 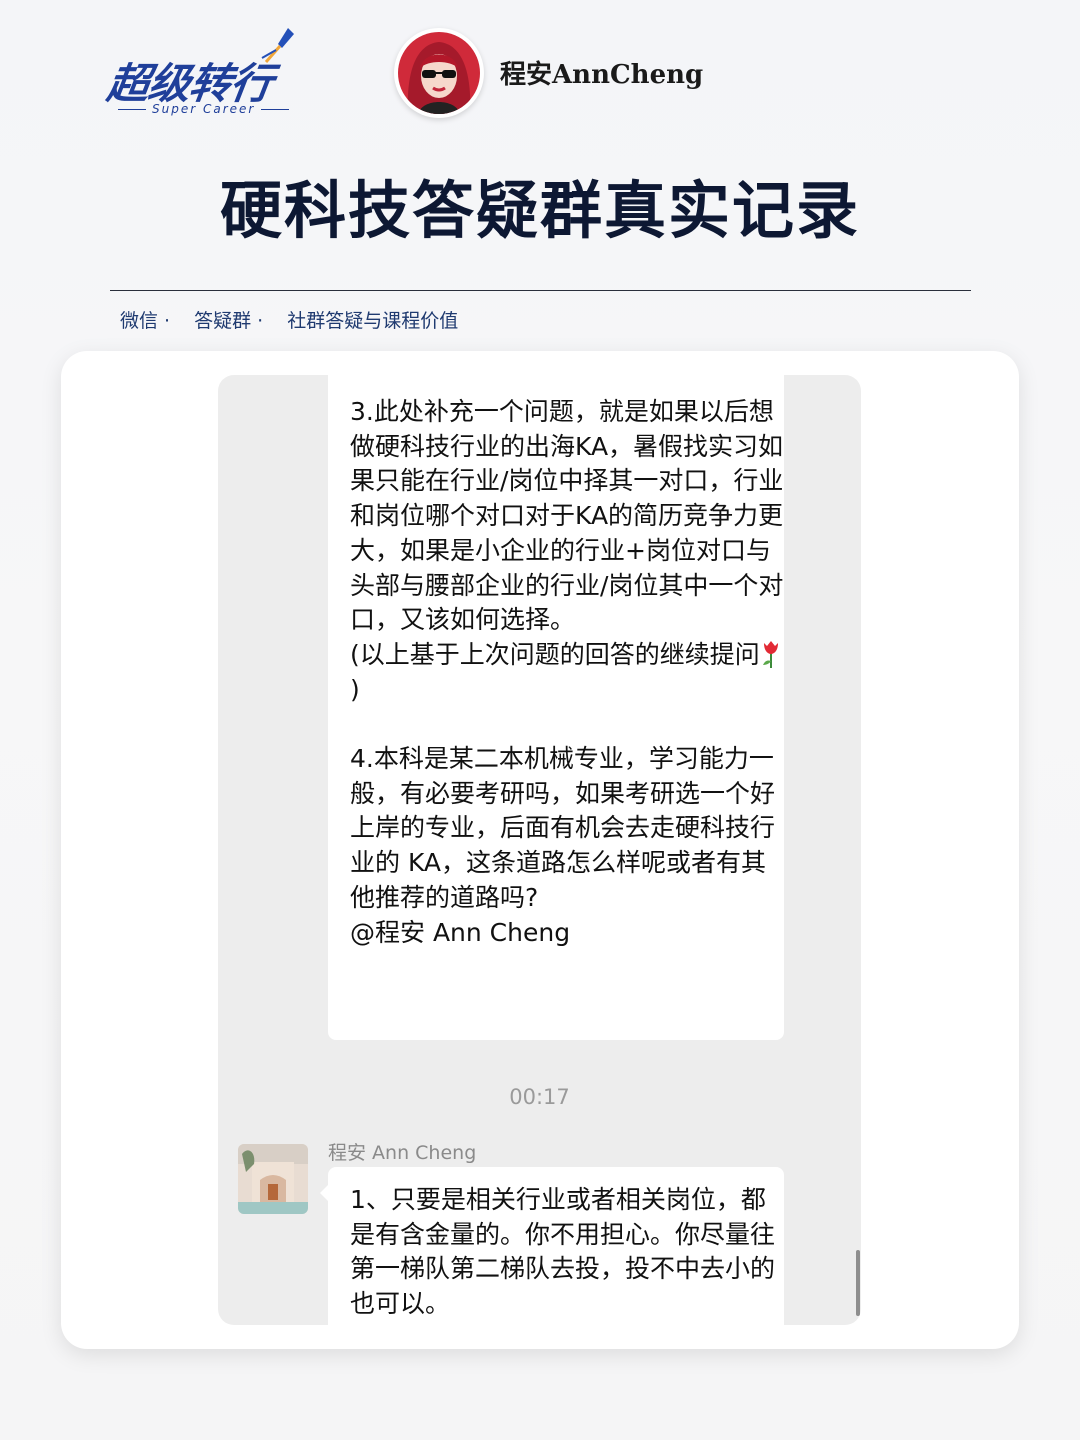 What do you see at coordinates (858, 1283) in the screenshot?
I see `scrollbar` at bounding box center [858, 1283].